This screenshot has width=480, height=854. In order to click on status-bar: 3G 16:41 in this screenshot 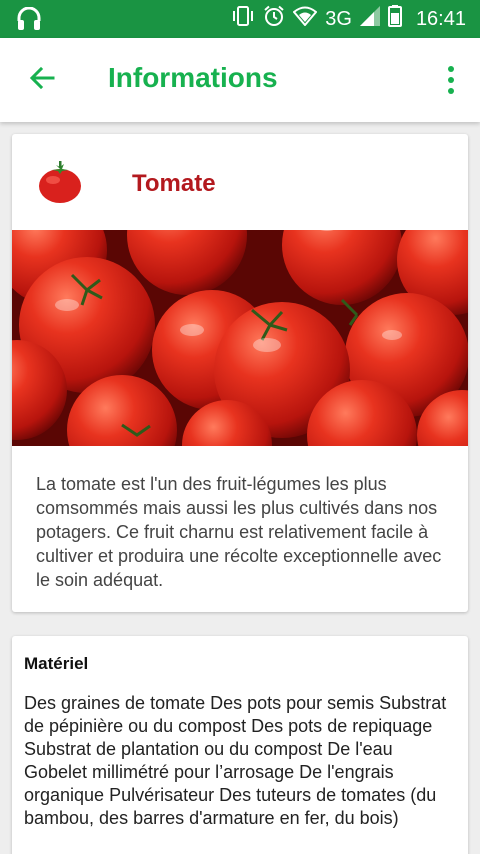, I will do `click(240, 19)`.